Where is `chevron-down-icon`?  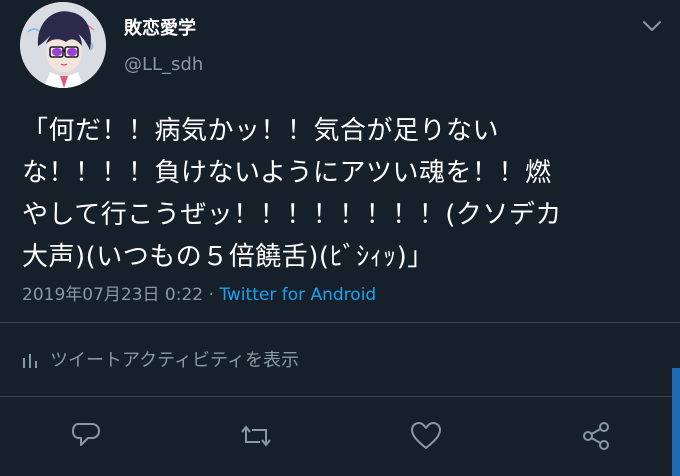
chevron-down-icon is located at coordinates (652, 26).